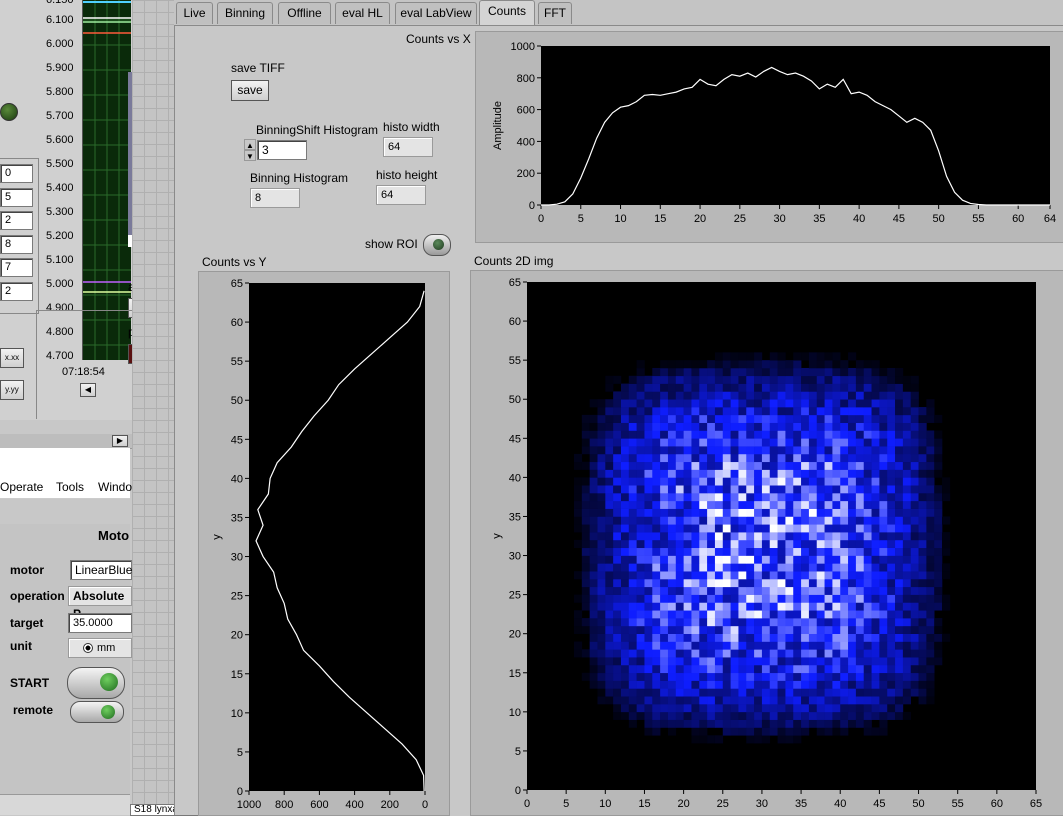 The image size is (1063, 816). I want to click on partial-value-field: 7, so click(16, 268).